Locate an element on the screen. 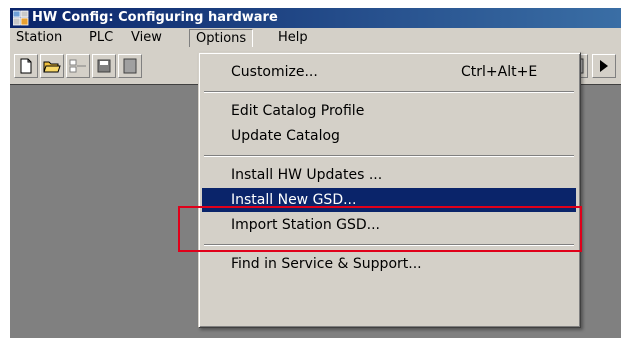 This screenshot has height=338, width=621. annotation-highlight-box is located at coordinates (380, 229).